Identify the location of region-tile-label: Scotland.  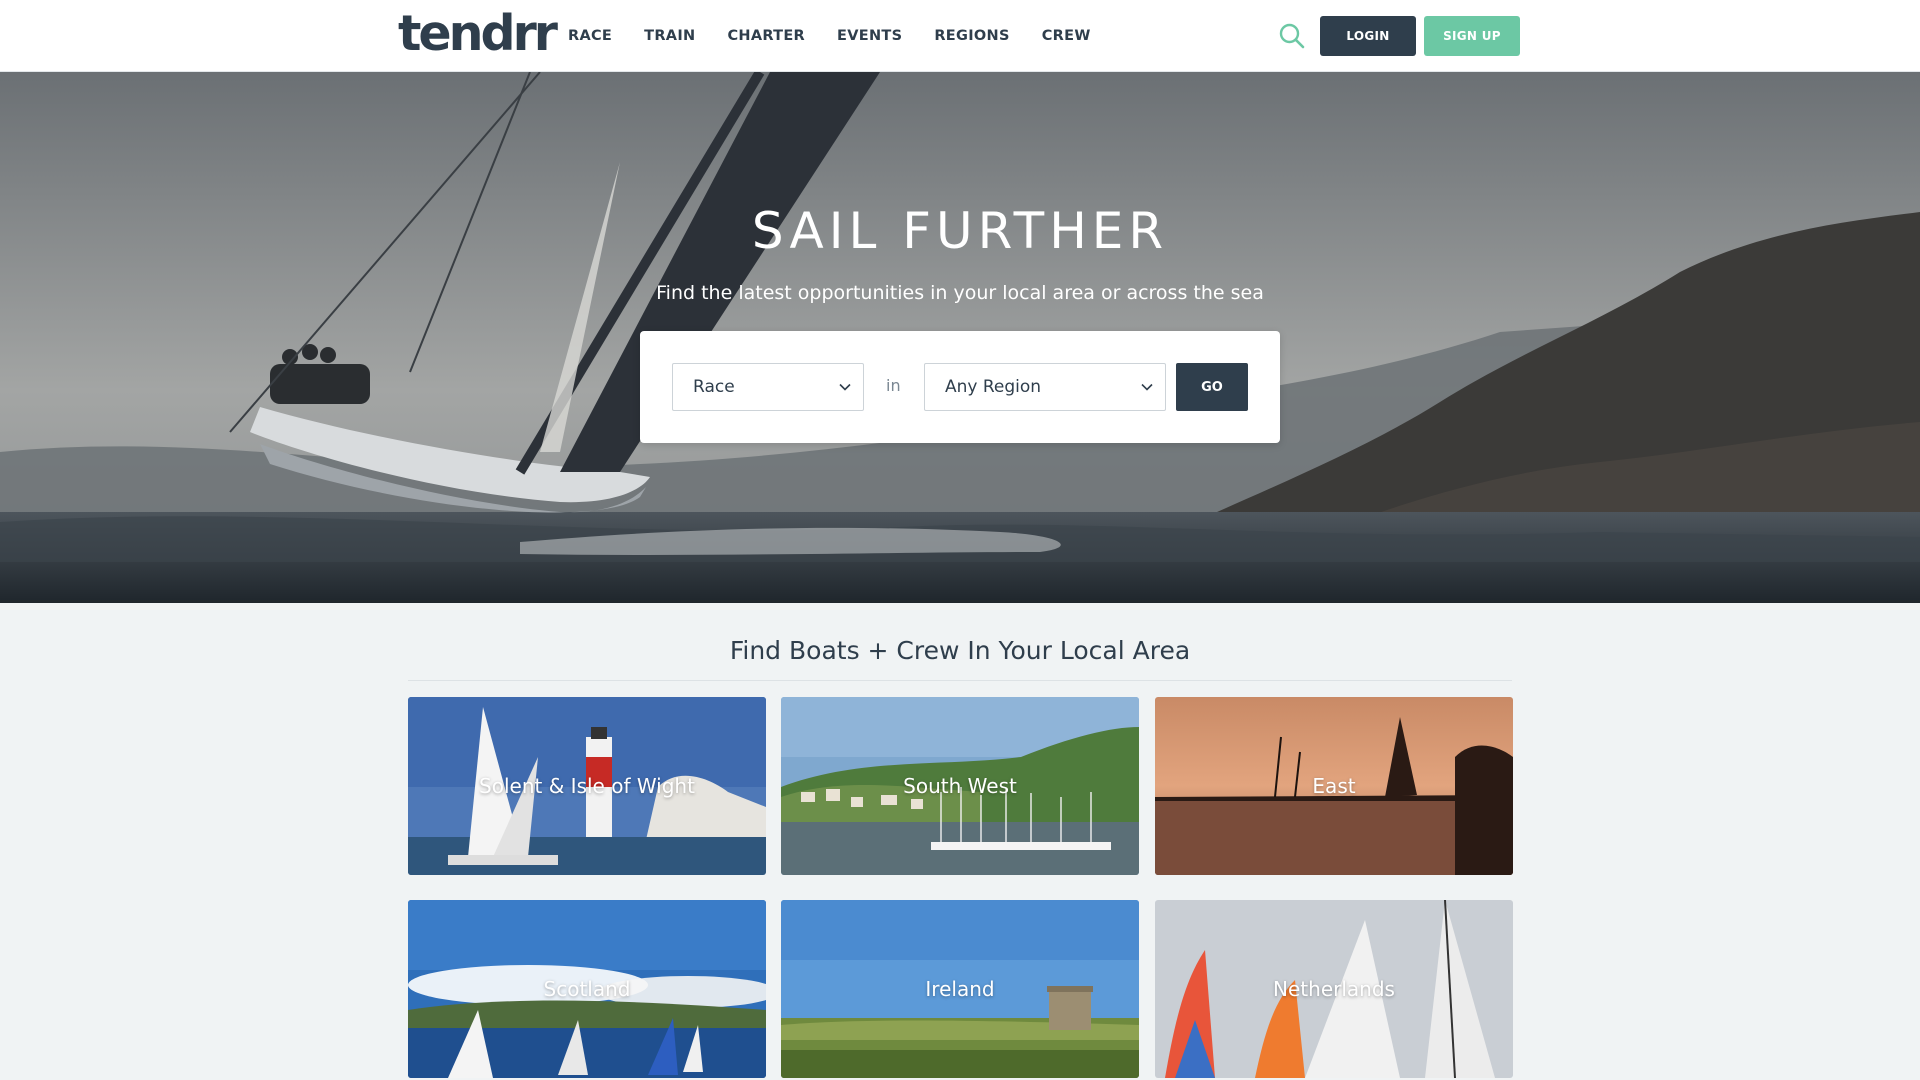
(587, 989).